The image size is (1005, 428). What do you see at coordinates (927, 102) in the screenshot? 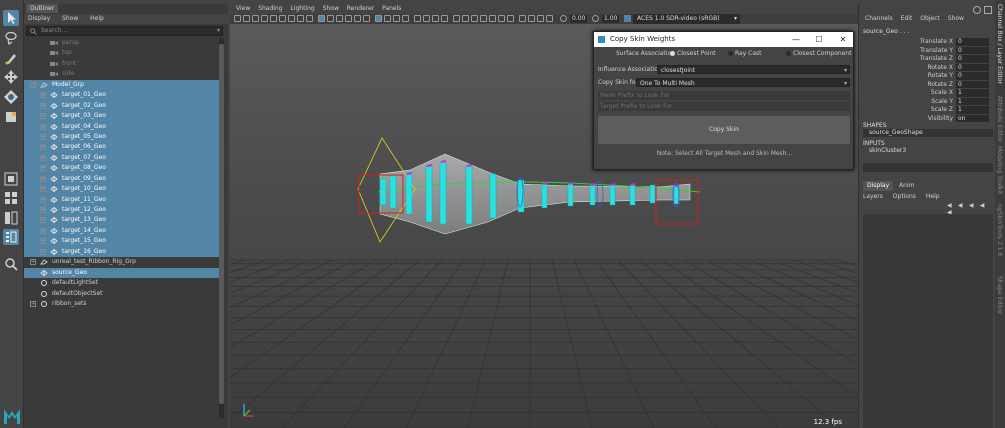
I see `attribute-row: Scale Y1` at bounding box center [927, 102].